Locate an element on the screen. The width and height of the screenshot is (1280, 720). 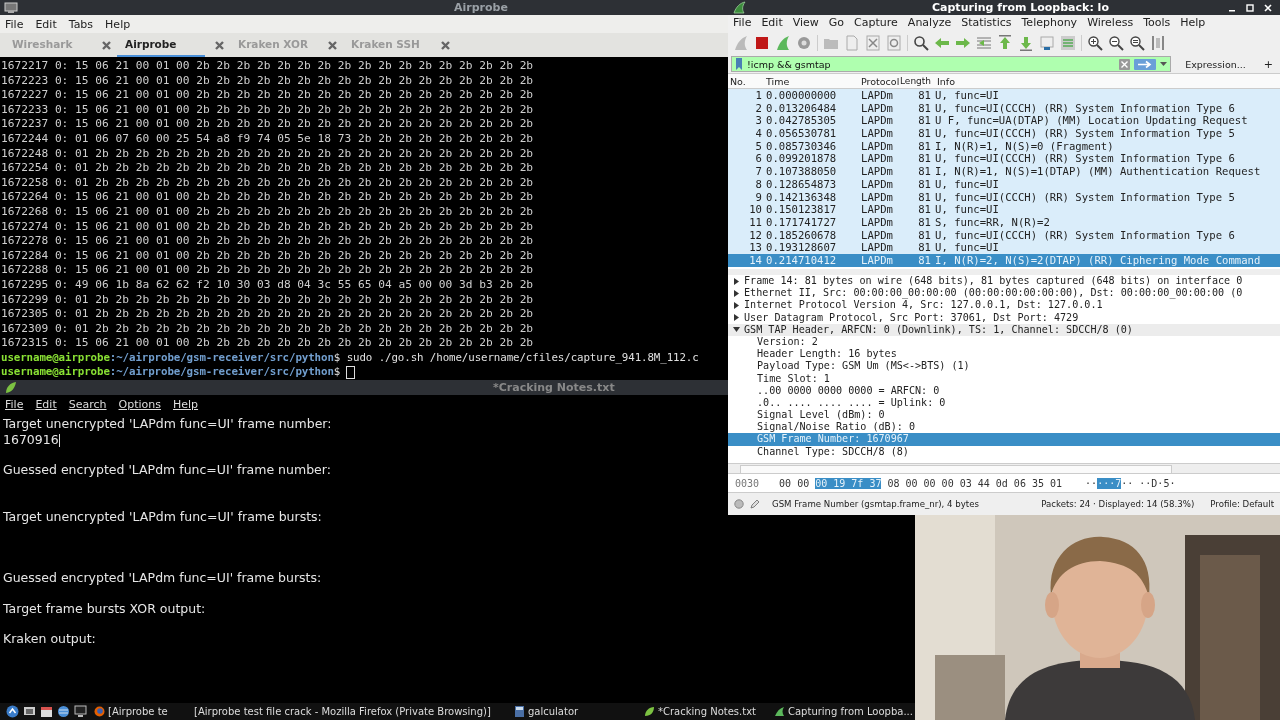
collapse-arrow-icon is located at coordinates (736, 330).